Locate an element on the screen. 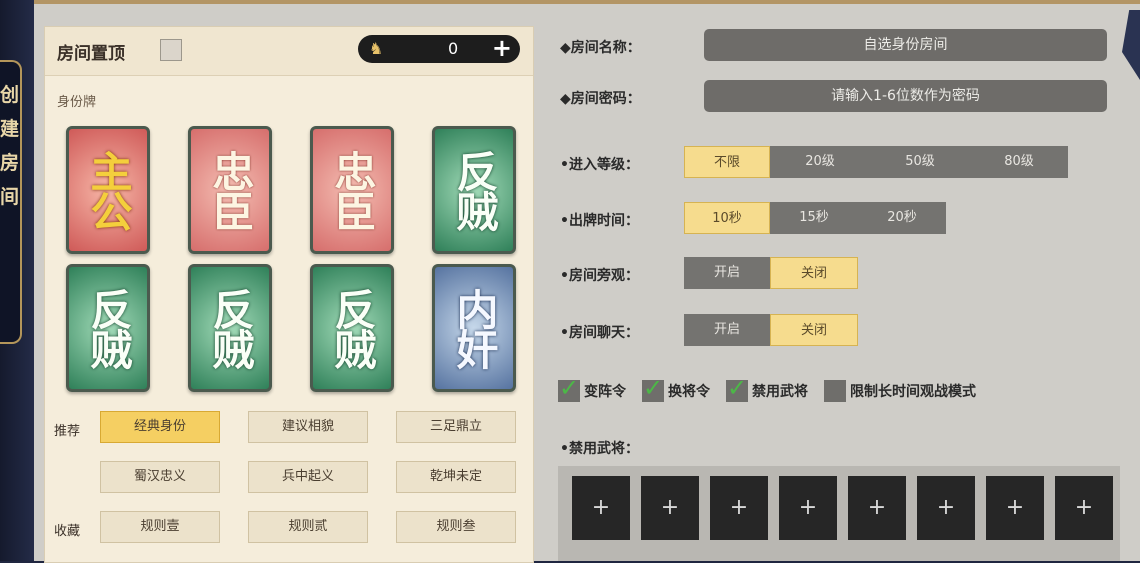 The width and height of the screenshot is (1140, 563). room-name-input: 自选身份房间 is located at coordinates (905, 45).